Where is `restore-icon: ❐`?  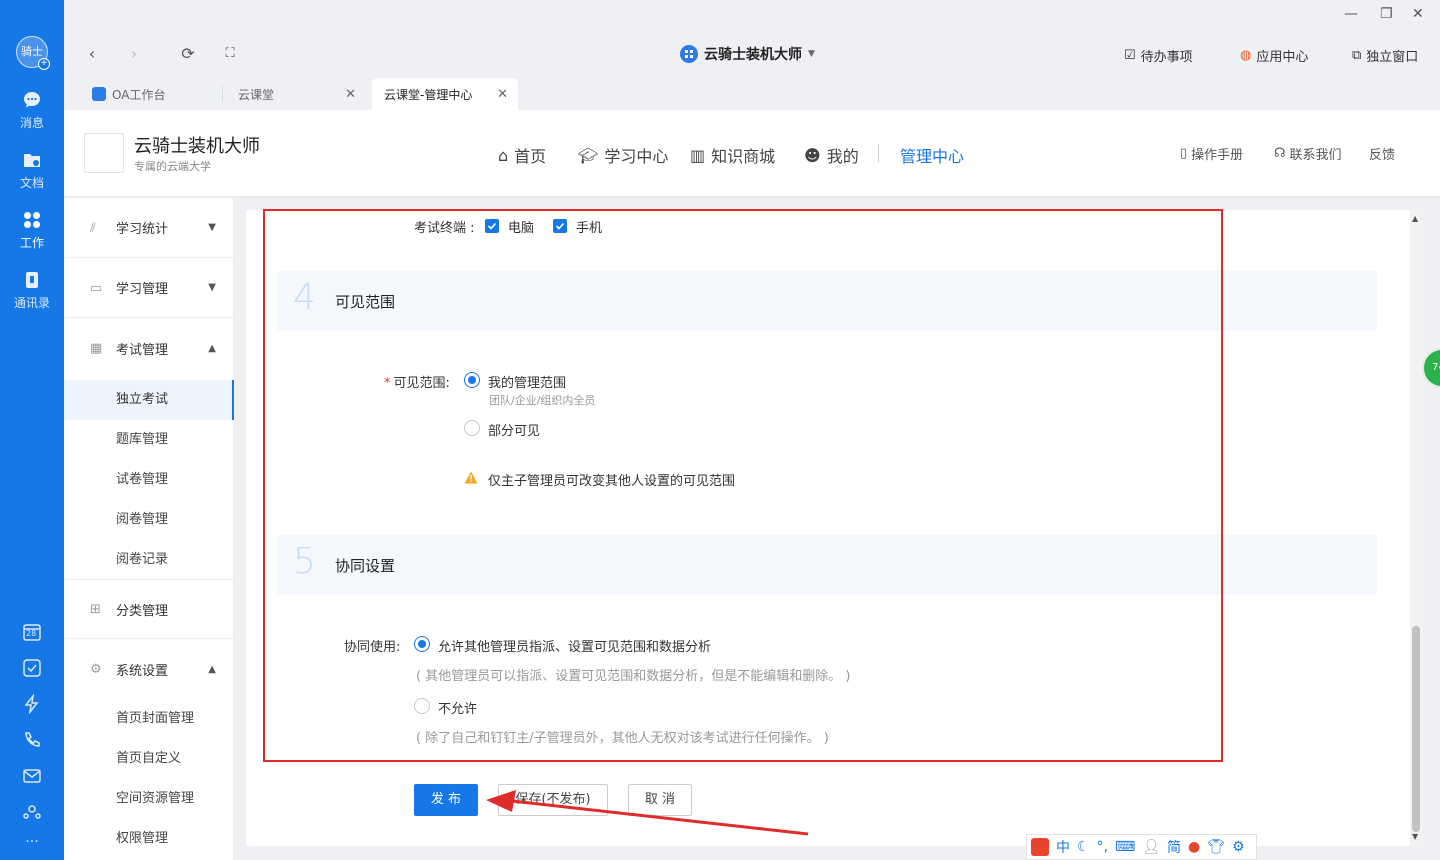 restore-icon: ❐ is located at coordinates (1386, 14).